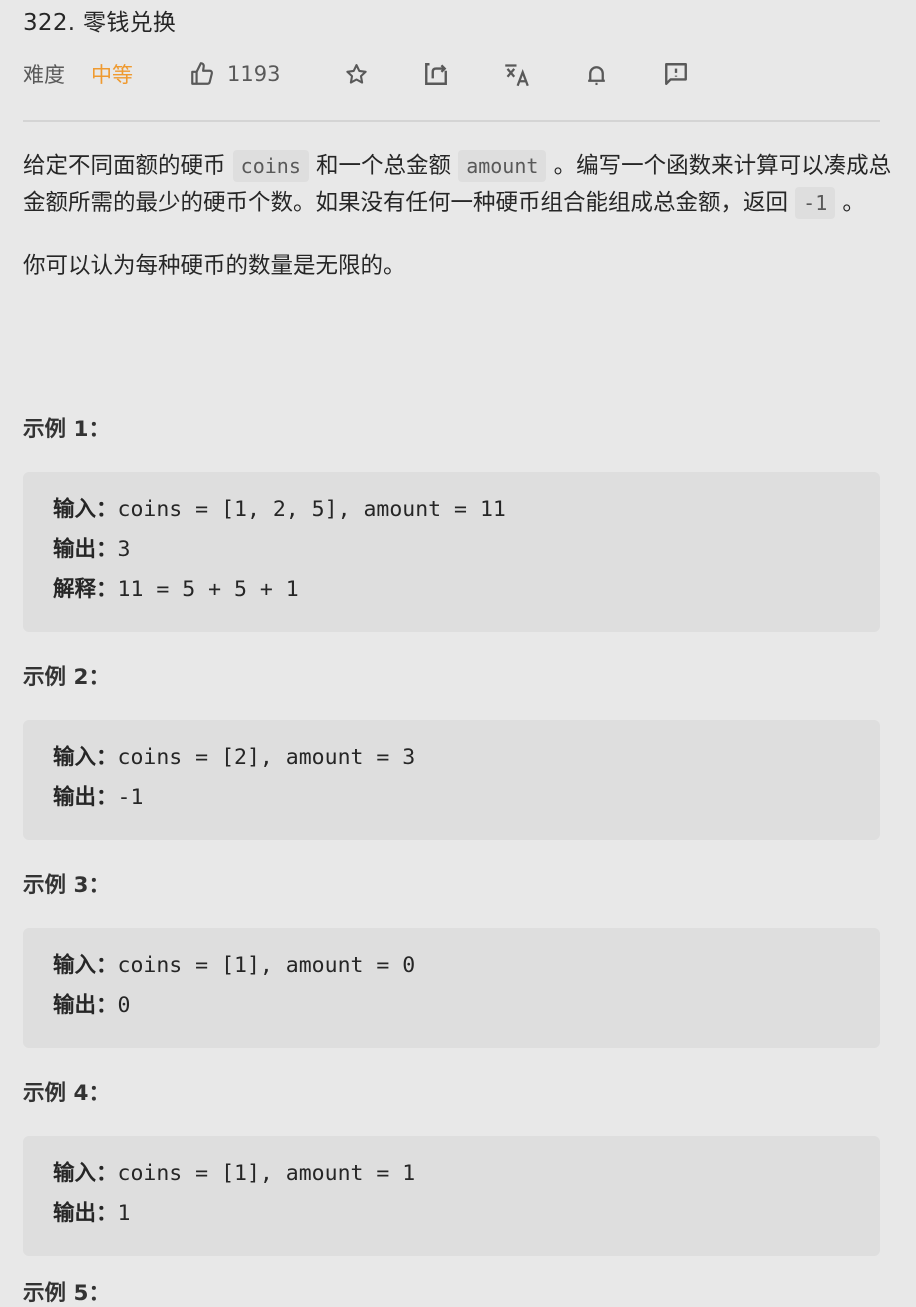 The height and width of the screenshot is (1307, 916). Describe the element at coordinates (466, 550) in the screenshot. I see `example-line: 输出：3` at that location.